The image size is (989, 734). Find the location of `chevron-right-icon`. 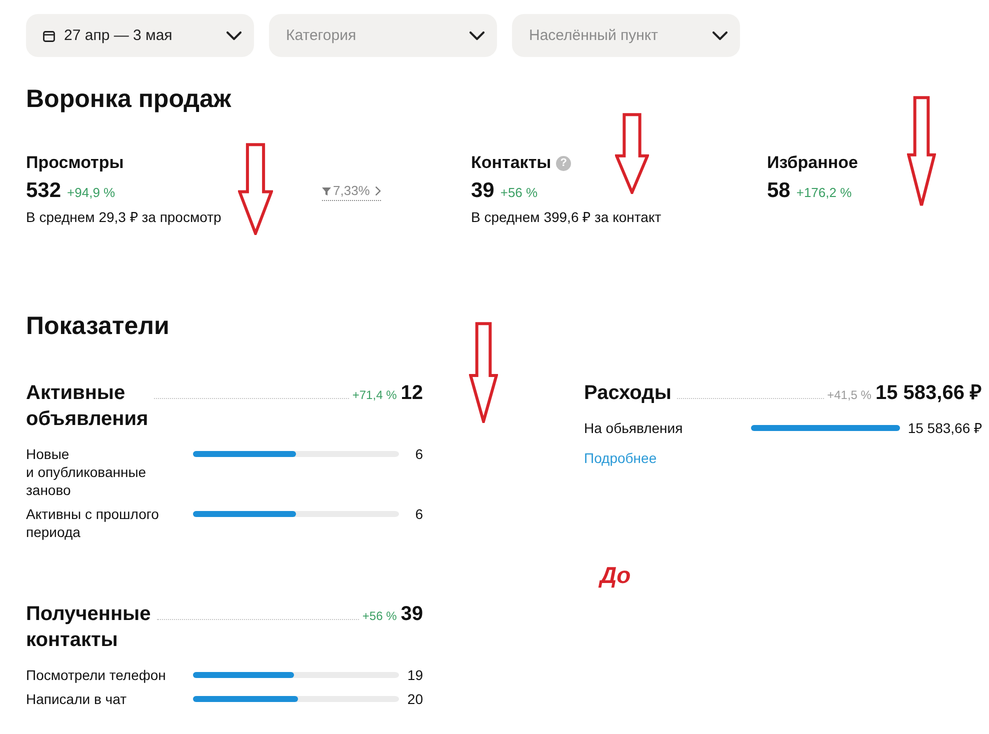

chevron-right-icon is located at coordinates (377, 191).